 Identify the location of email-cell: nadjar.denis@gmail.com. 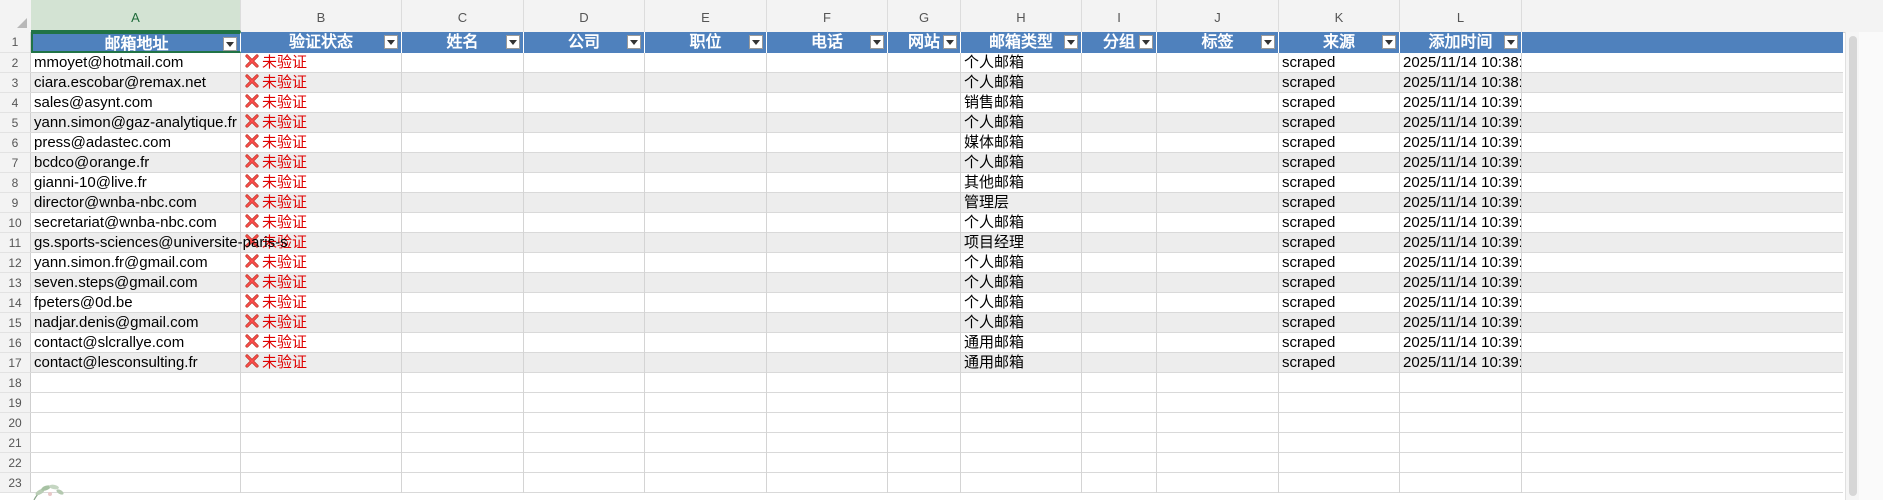
(136, 323).